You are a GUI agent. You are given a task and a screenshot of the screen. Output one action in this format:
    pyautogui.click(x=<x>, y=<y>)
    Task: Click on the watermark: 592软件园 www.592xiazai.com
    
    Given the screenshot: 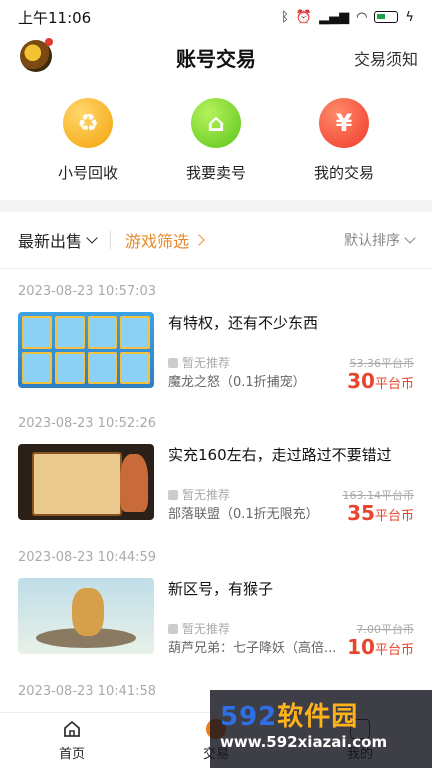 What is the action you would take?
    pyautogui.click(x=321, y=729)
    